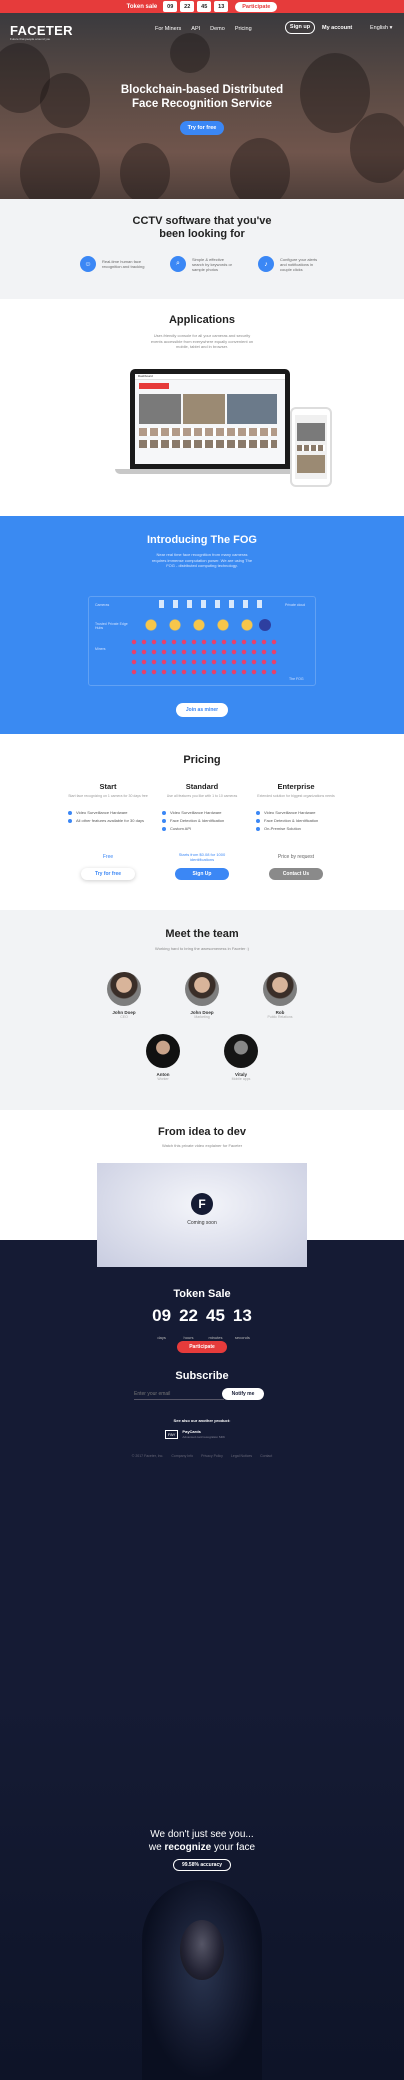 This screenshot has width=404, height=2080. What do you see at coordinates (102, 605) in the screenshot?
I see `label-cameras: Cameras` at bounding box center [102, 605].